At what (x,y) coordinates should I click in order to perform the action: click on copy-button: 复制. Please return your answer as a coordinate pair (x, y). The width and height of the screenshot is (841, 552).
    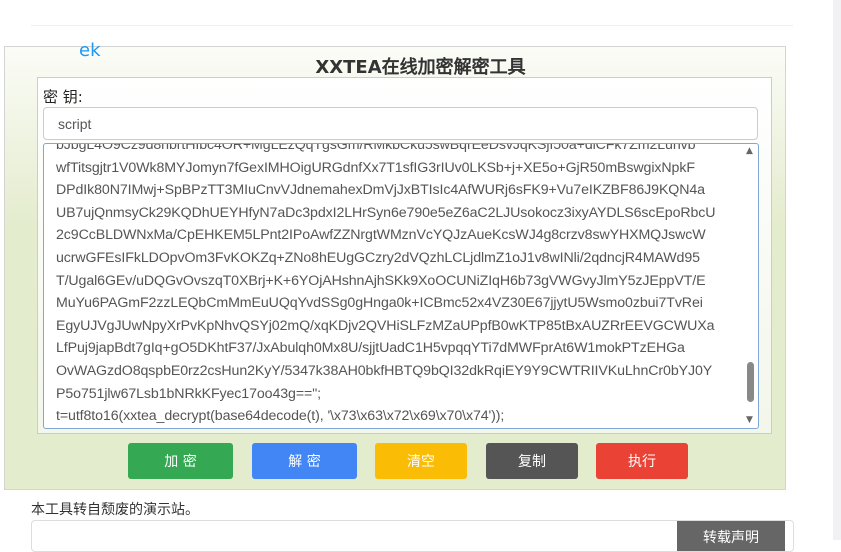
    Looking at the image, I should click on (532, 461).